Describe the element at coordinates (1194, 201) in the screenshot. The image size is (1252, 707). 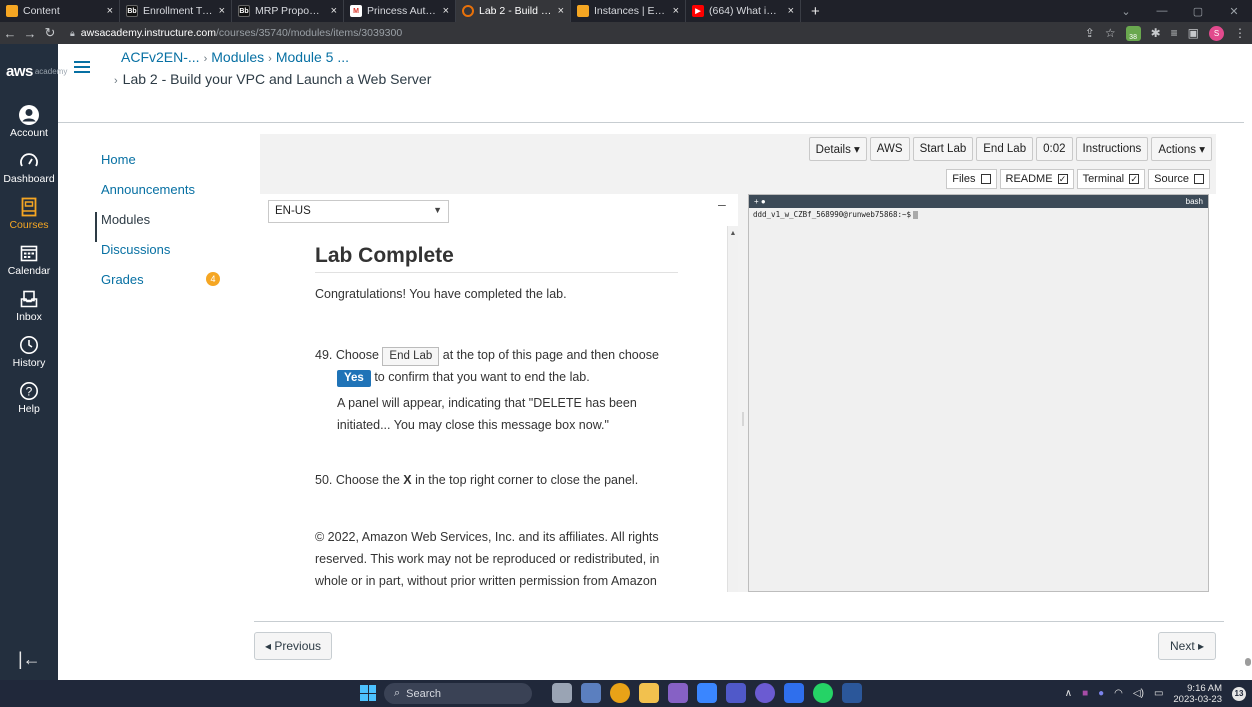
I see `terminal-shell-label: bash` at that location.